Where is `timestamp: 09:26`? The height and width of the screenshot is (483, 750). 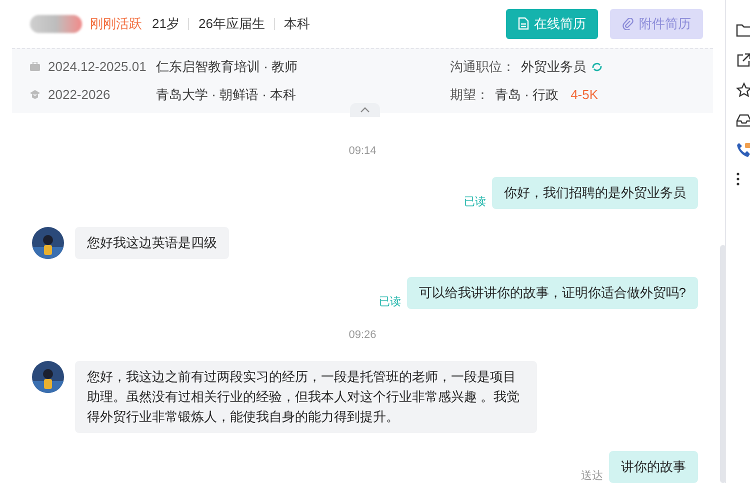
timestamp: 09:26 is located at coordinates (362, 335).